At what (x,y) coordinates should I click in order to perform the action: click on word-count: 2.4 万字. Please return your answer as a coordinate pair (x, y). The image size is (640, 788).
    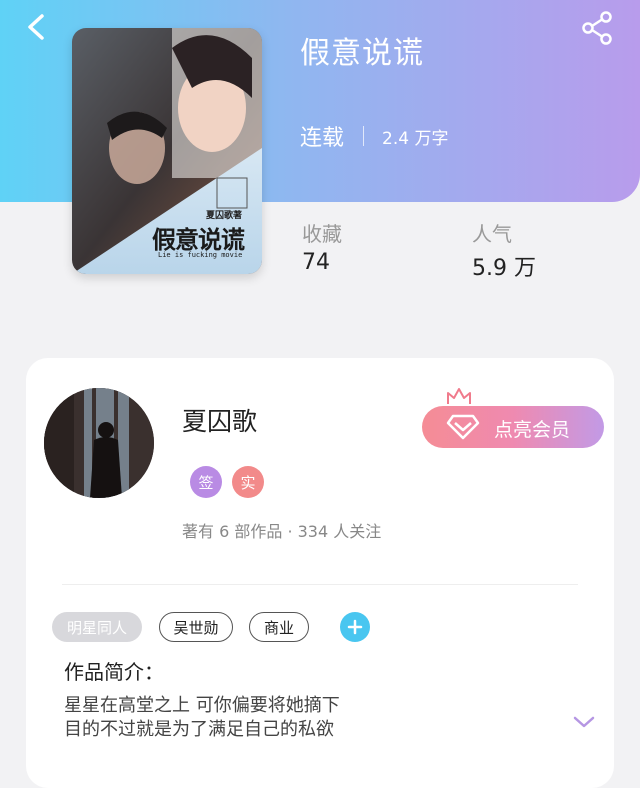
    Looking at the image, I should click on (415, 139).